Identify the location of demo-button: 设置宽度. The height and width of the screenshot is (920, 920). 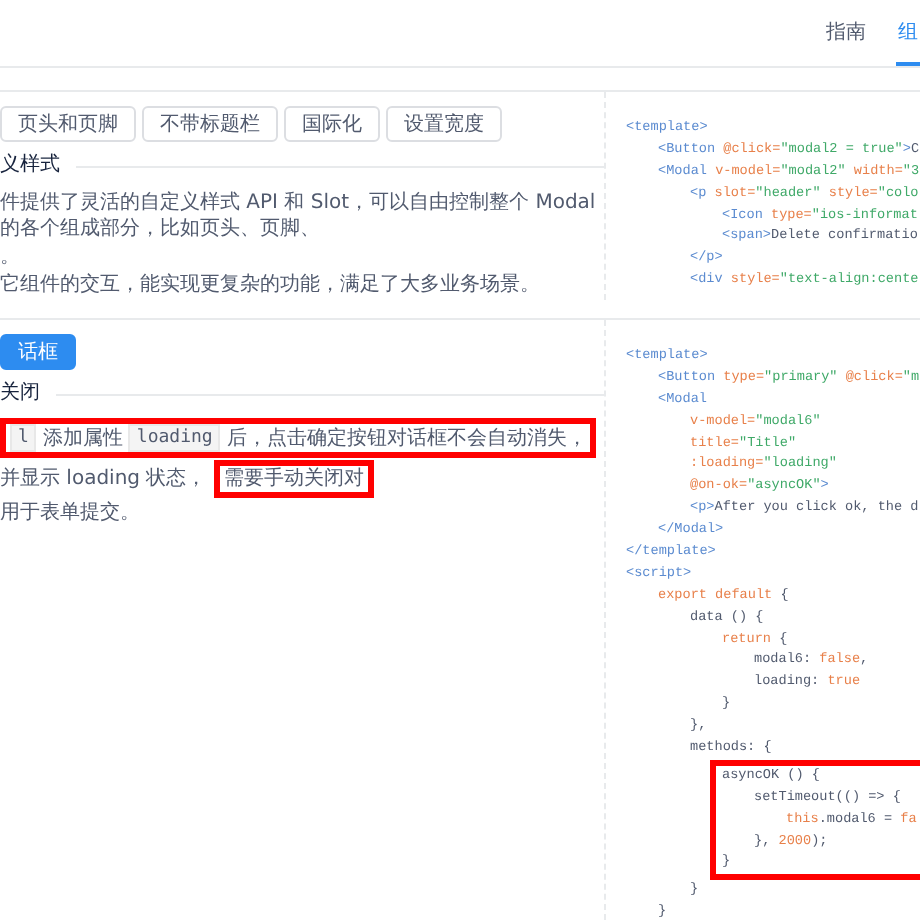
(444, 124).